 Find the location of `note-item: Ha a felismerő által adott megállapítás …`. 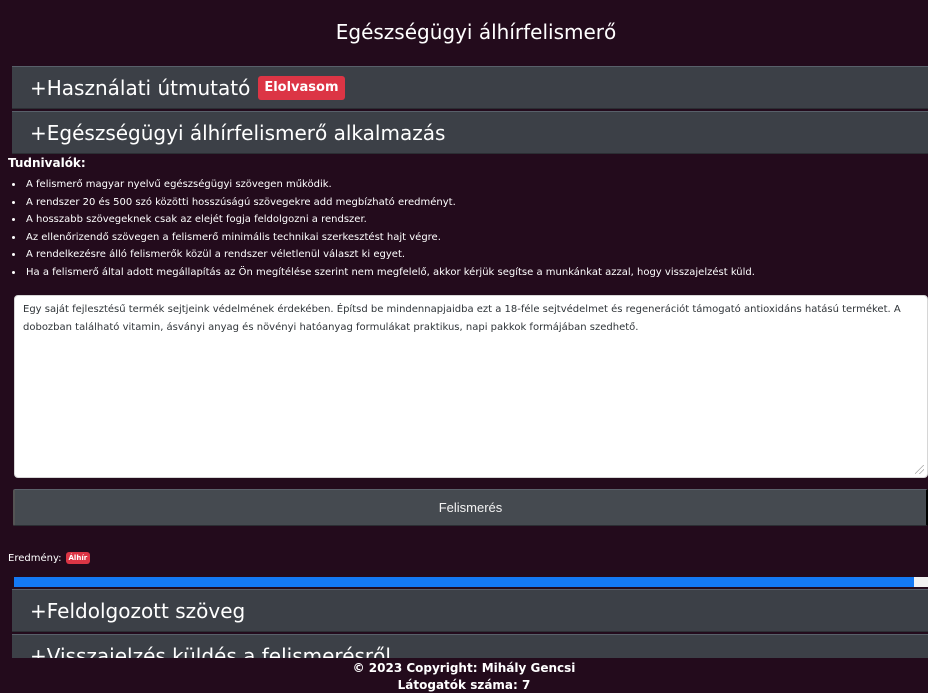

note-item: Ha a felismerő által adott megállapítás … is located at coordinates (476, 273).